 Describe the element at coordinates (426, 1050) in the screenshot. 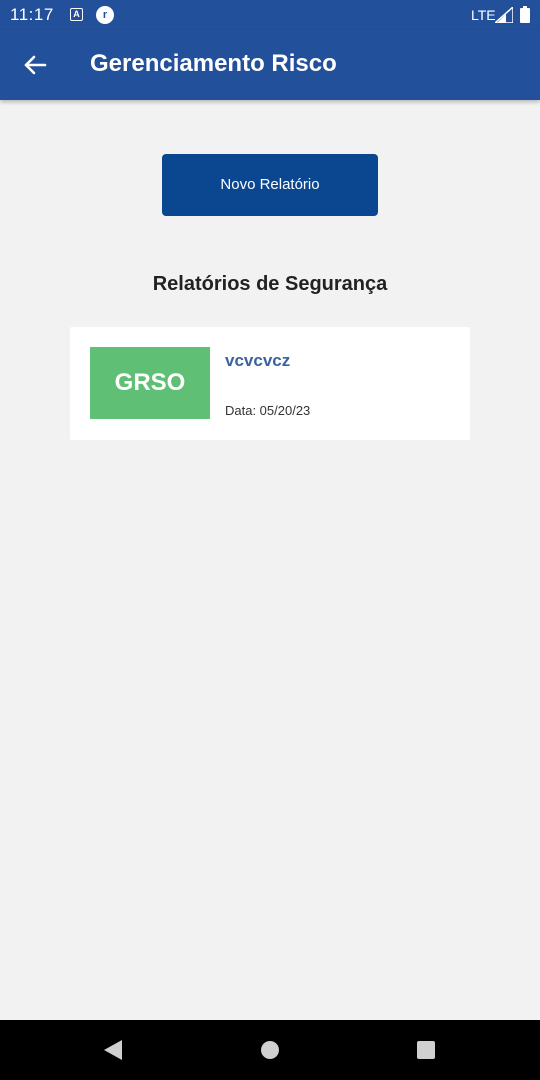

I see `square-recents-icon` at that location.